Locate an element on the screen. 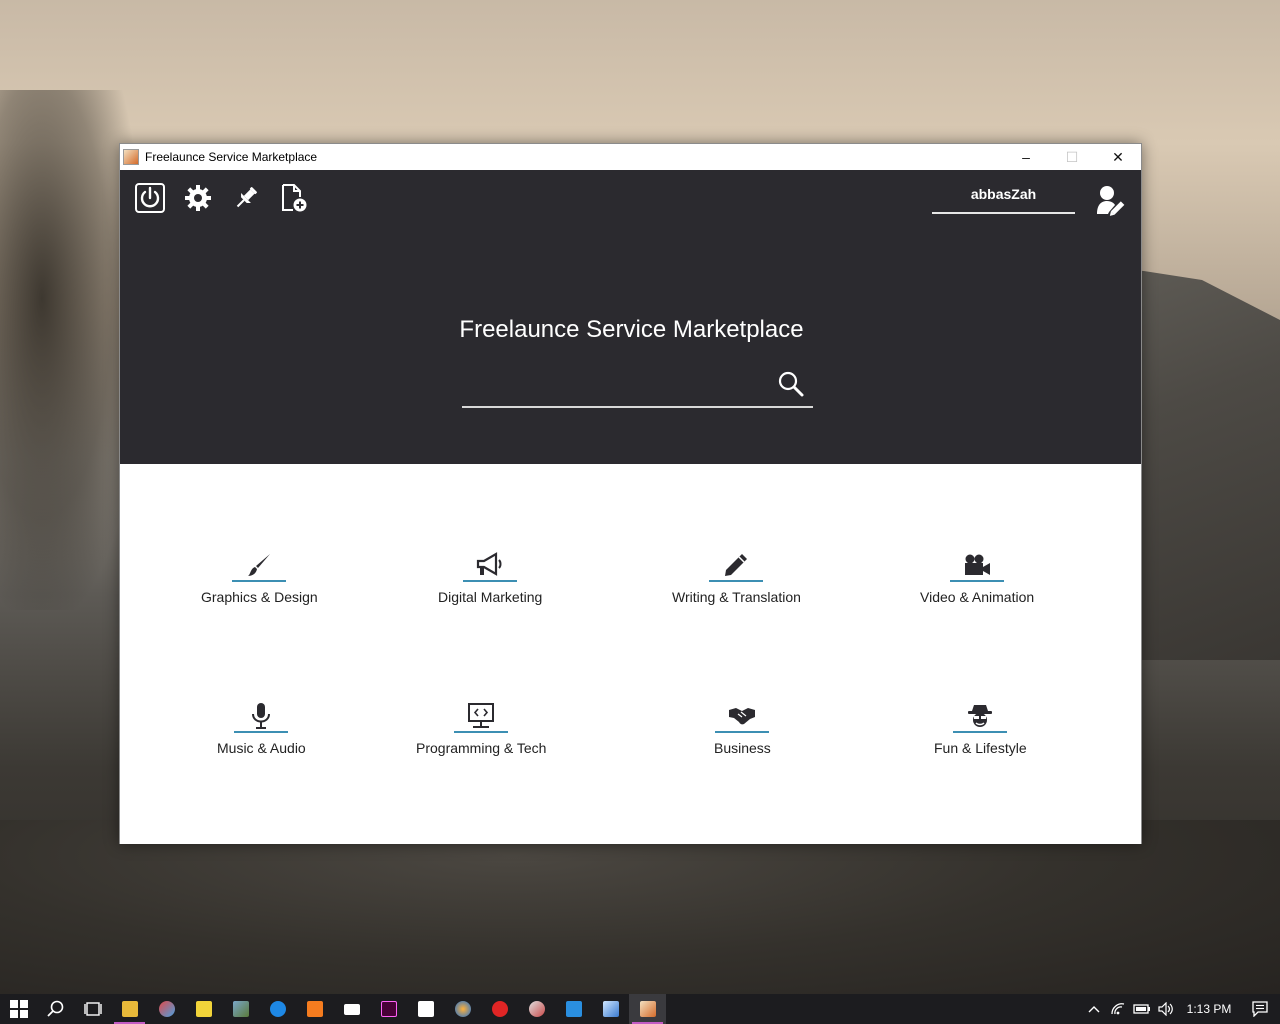  maximize-button: ☐ is located at coordinates (1072, 157).